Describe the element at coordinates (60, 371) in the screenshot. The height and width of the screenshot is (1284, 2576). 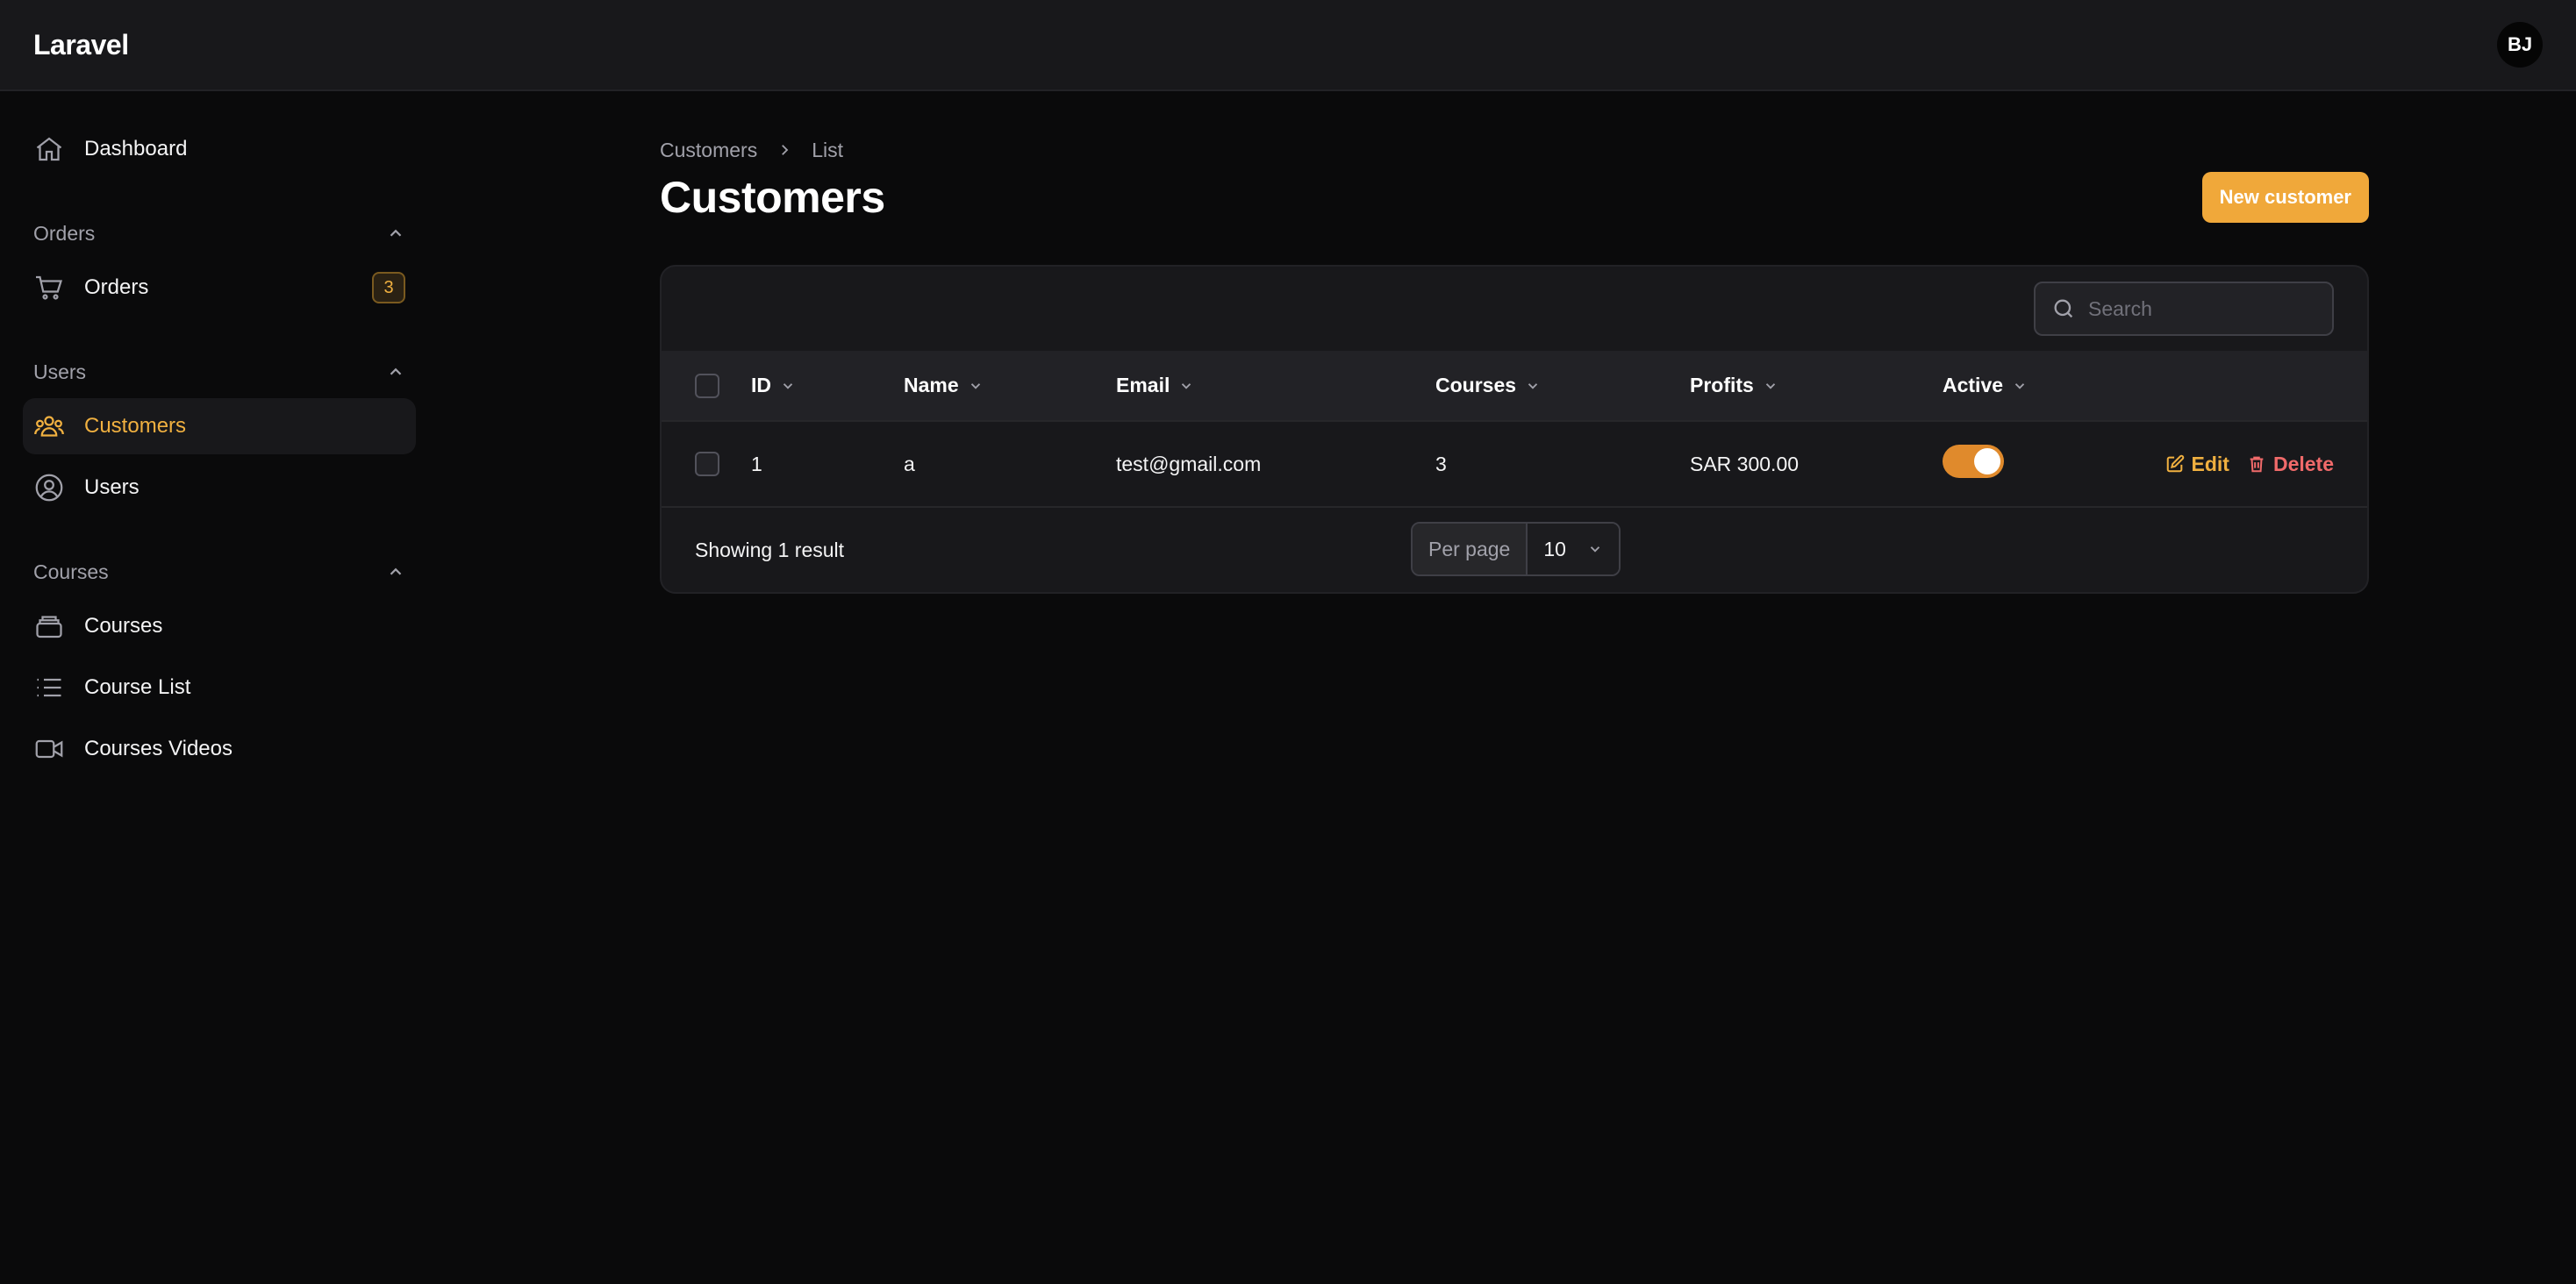
I see `sidebar-group-label: Users` at that location.